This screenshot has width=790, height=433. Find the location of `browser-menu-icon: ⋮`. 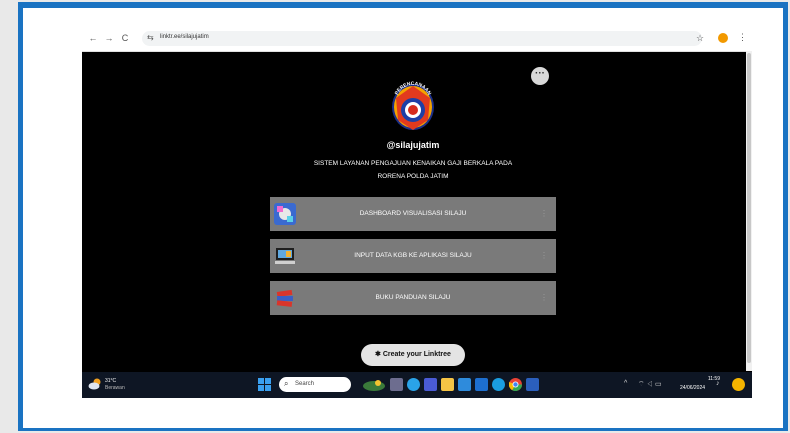

browser-menu-icon: ⋮ is located at coordinates (742, 37).